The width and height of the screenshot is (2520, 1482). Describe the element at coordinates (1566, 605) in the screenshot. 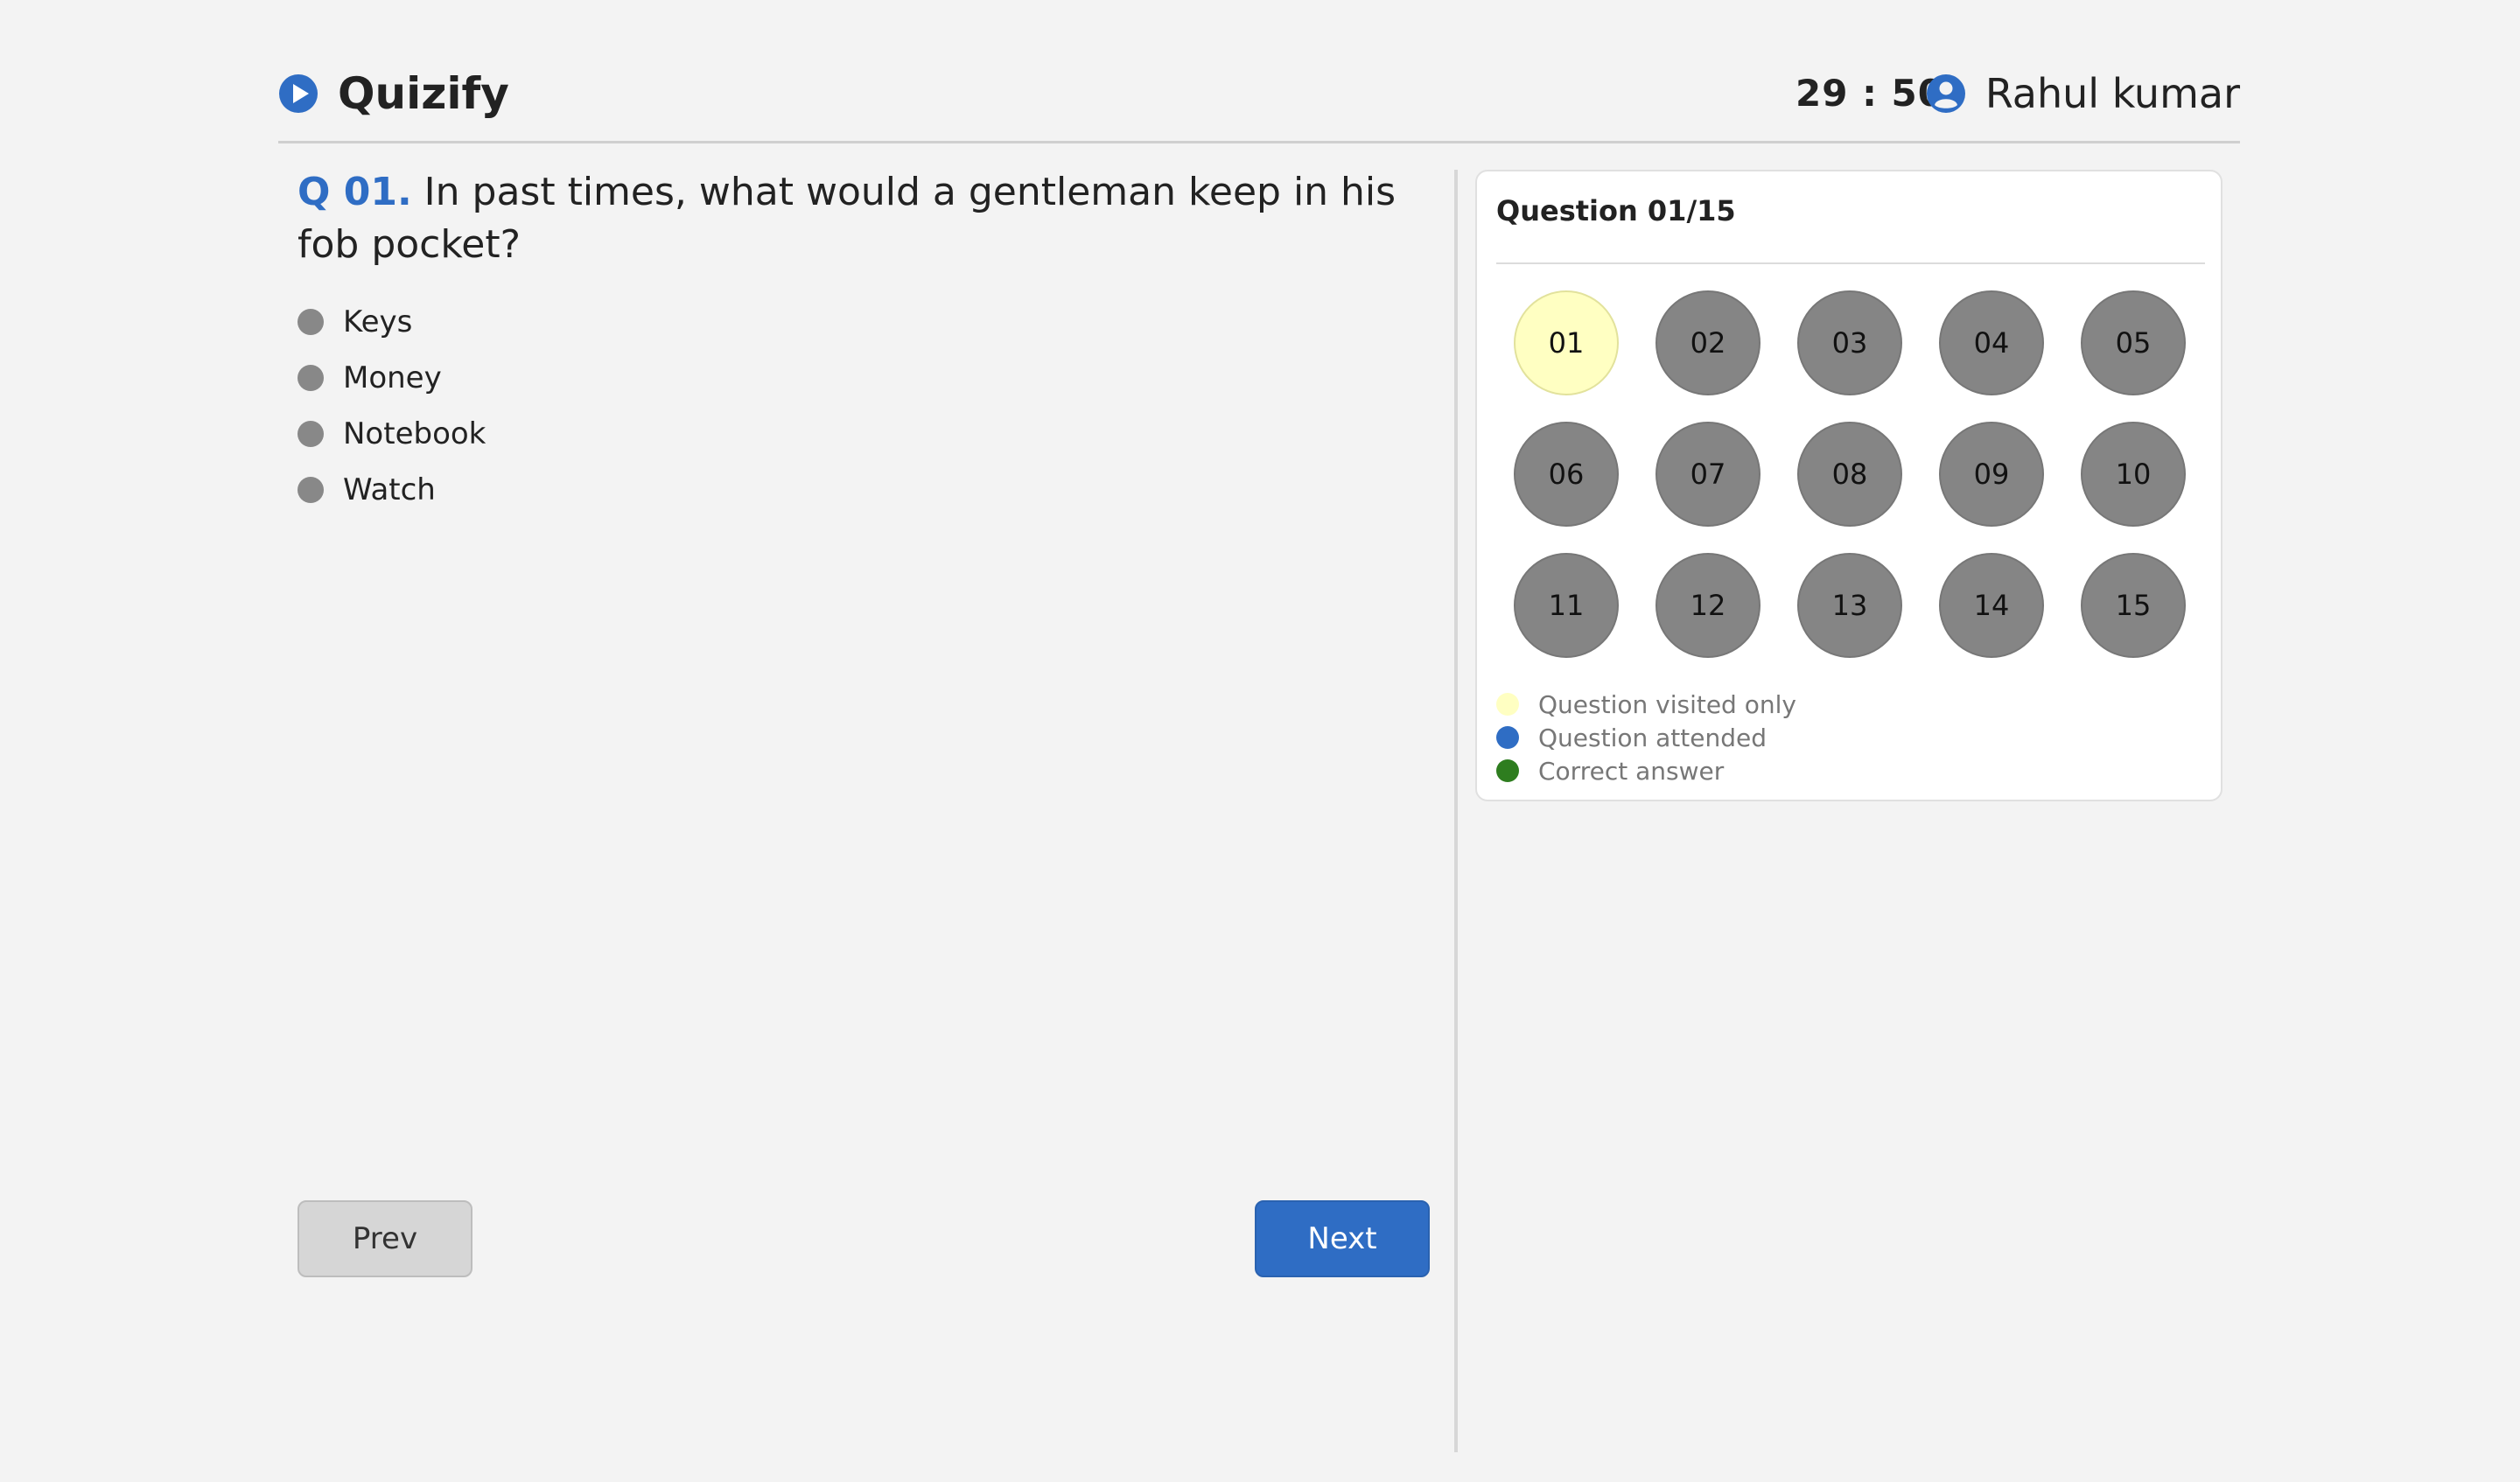

I see `question-nav-button: 11` at that location.